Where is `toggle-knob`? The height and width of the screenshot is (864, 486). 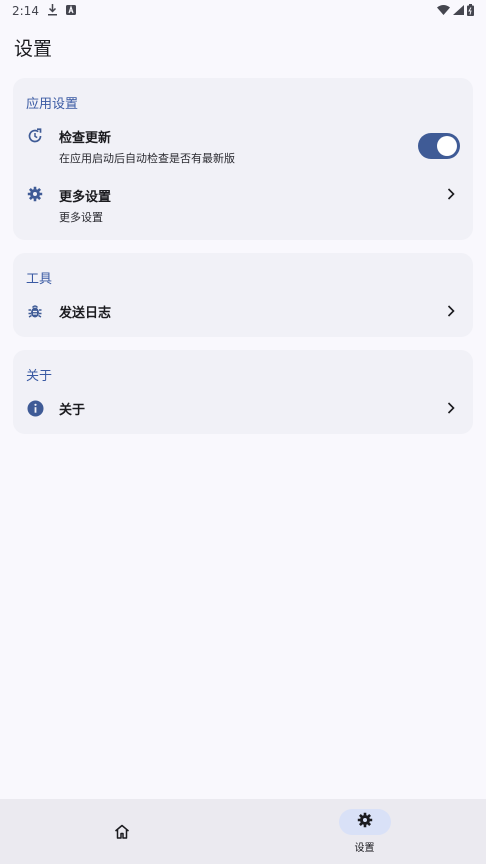
toggle-knob is located at coordinates (447, 146).